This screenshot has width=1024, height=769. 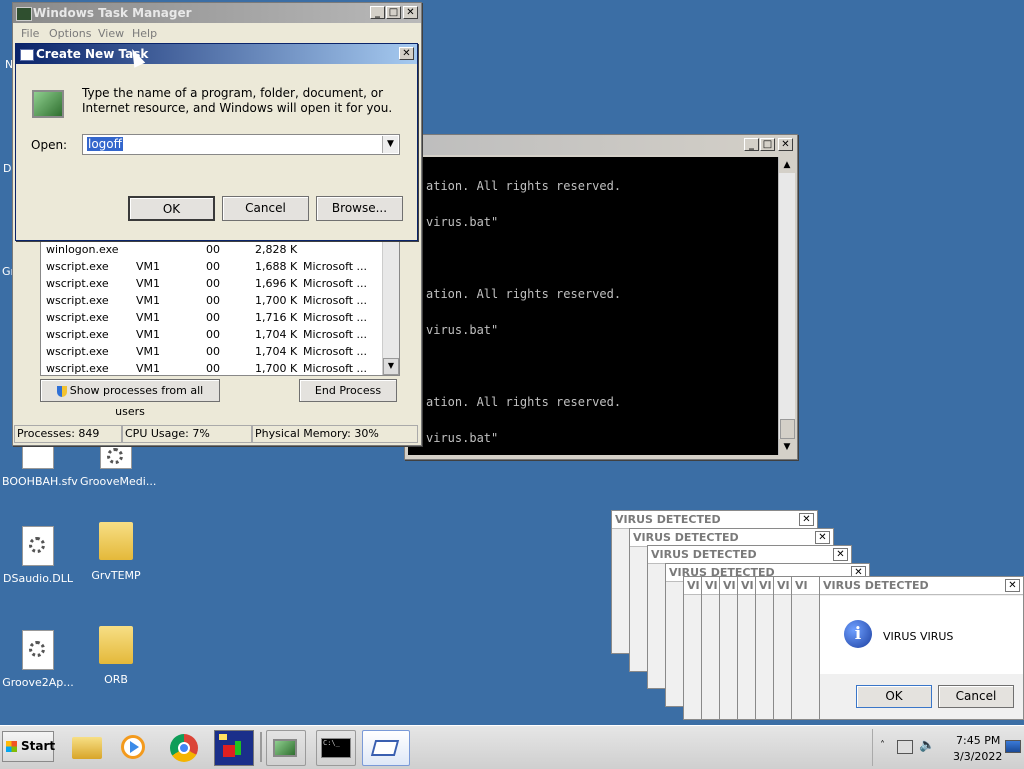 What do you see at coordinates (68, 434) in the screenshot?
I see `status-processes: Processes: 849` at bounding box center [68, 434].